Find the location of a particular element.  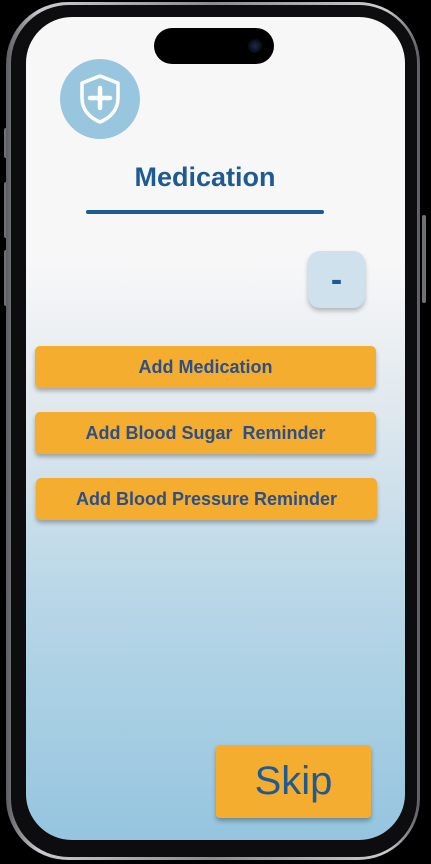

camera-icon is located at coordinates (255, 46).